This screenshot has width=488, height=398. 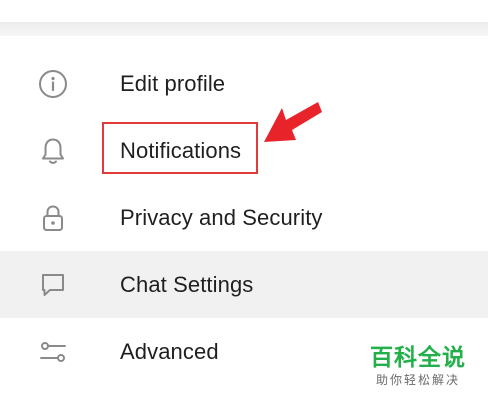 What do you see at coordinates (53, 218) in the screenshot?
I see `lock-icon` at bounding box center [53, 218].